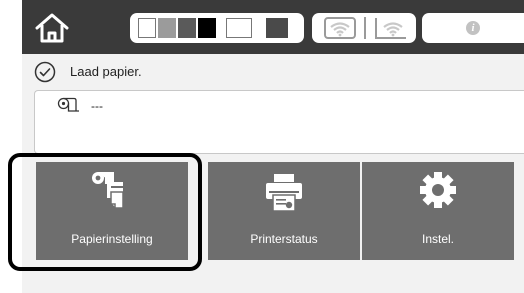  I want to click on printer-status-button: Printerstatus, so click(284, 211).